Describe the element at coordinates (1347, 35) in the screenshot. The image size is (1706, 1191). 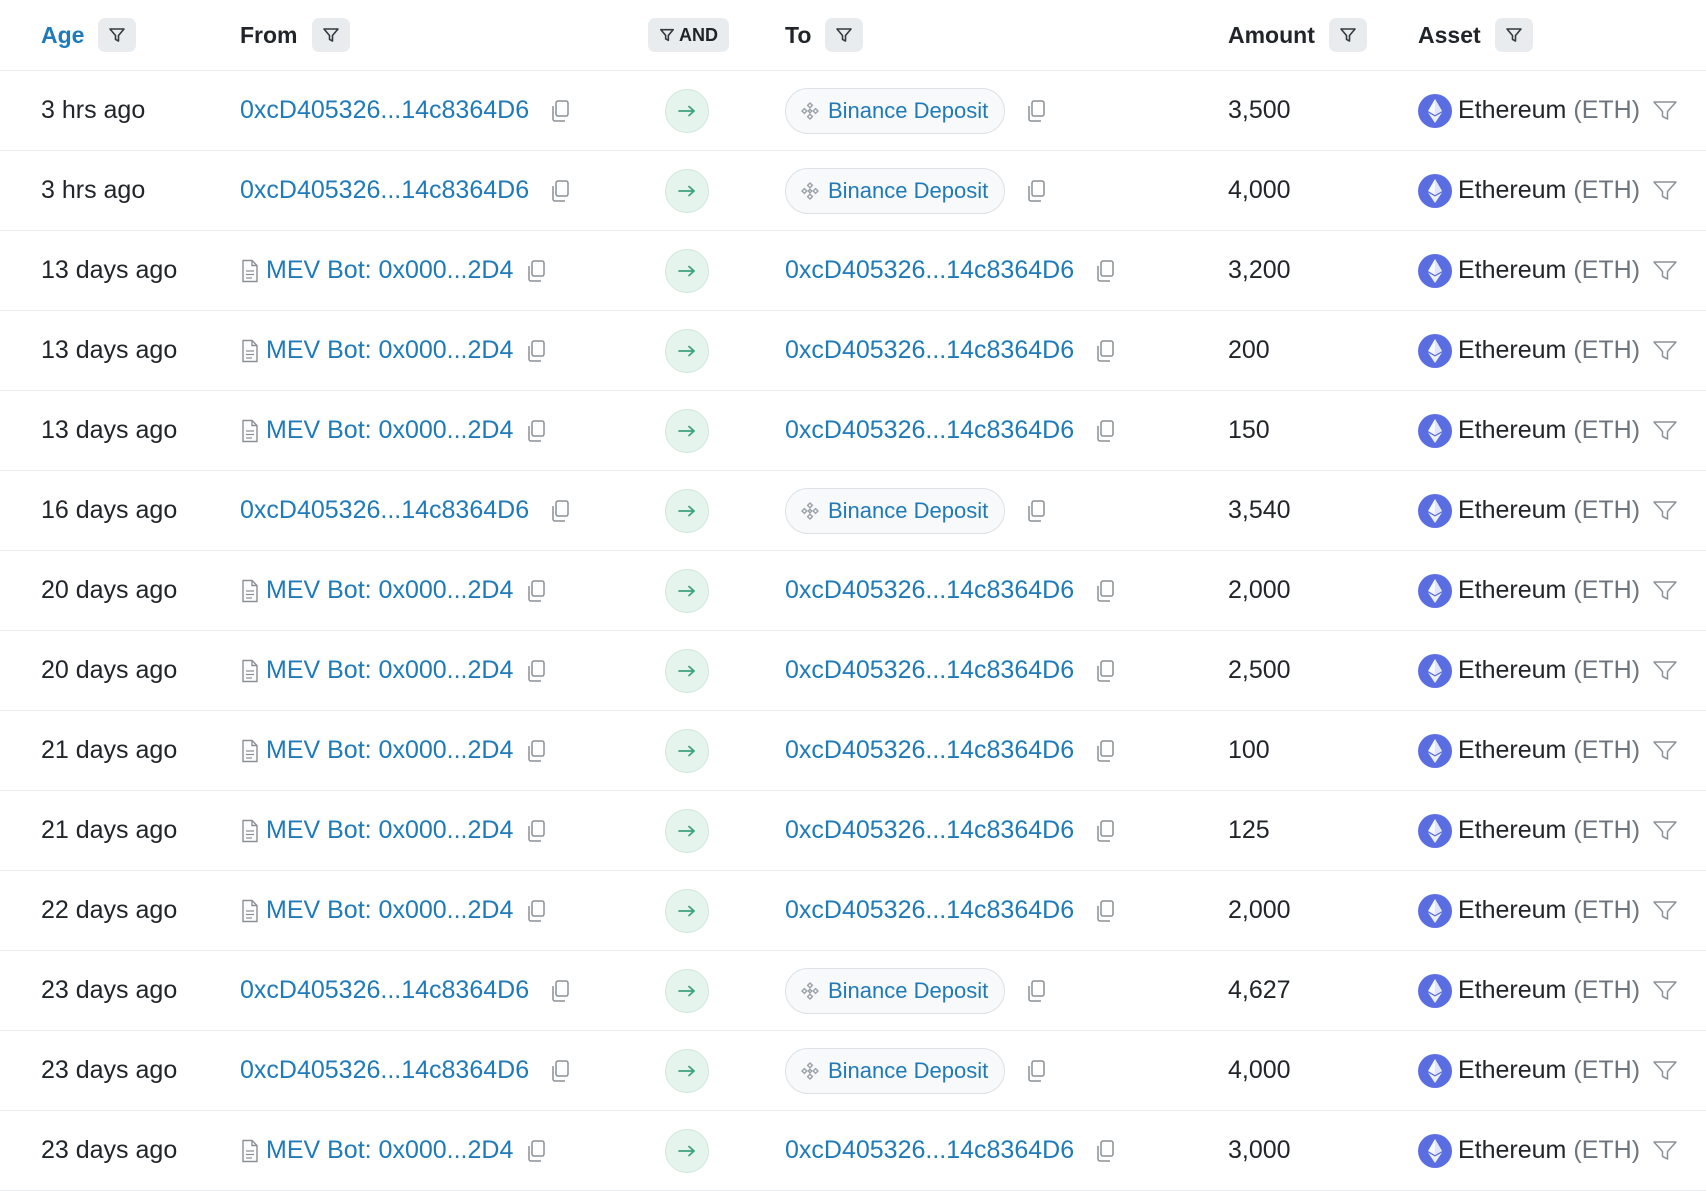
I see `amount-filter-button` at that location.